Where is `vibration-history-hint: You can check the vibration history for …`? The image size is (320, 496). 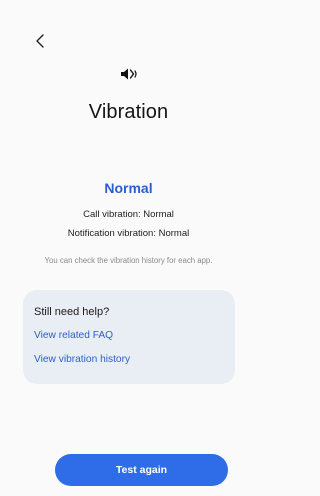
vibration-history-hint: You can check the vibration history for … is located at coordinates (128, 260).